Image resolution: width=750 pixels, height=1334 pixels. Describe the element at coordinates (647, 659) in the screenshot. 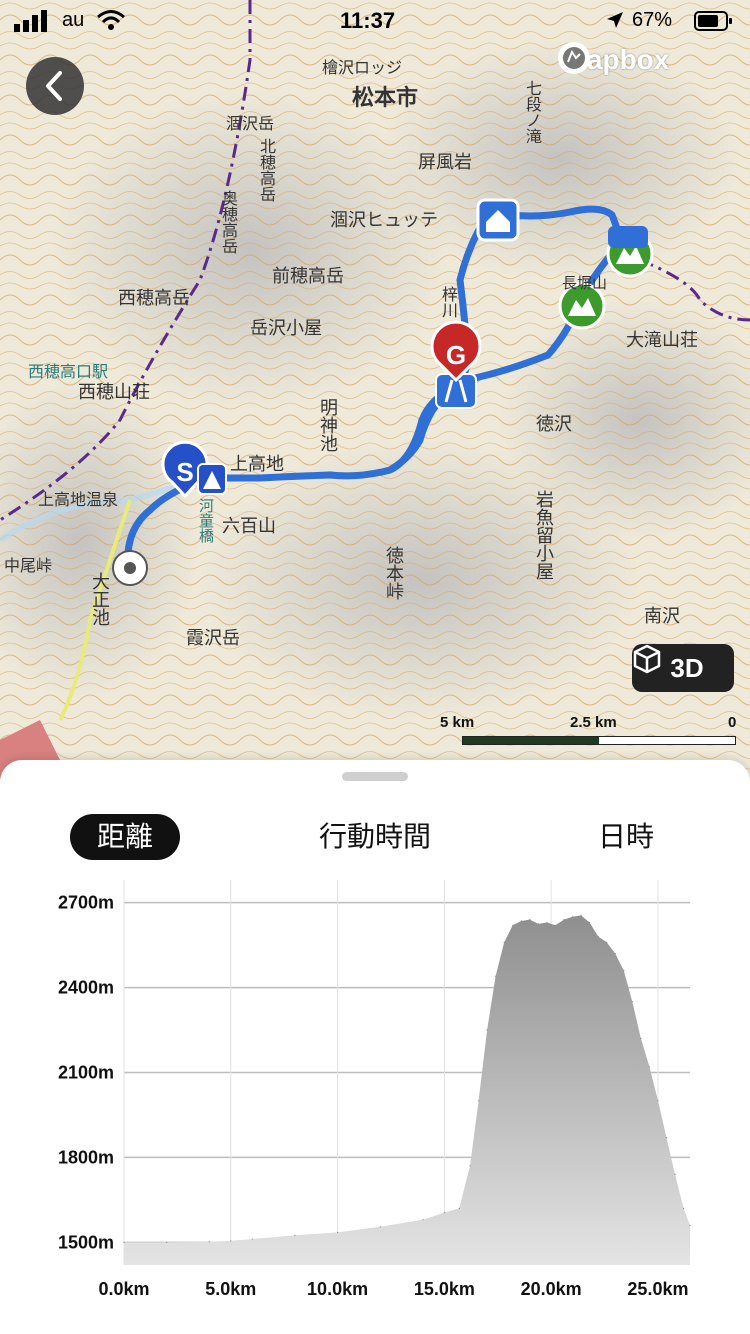

I see `cube-icon` at that location.